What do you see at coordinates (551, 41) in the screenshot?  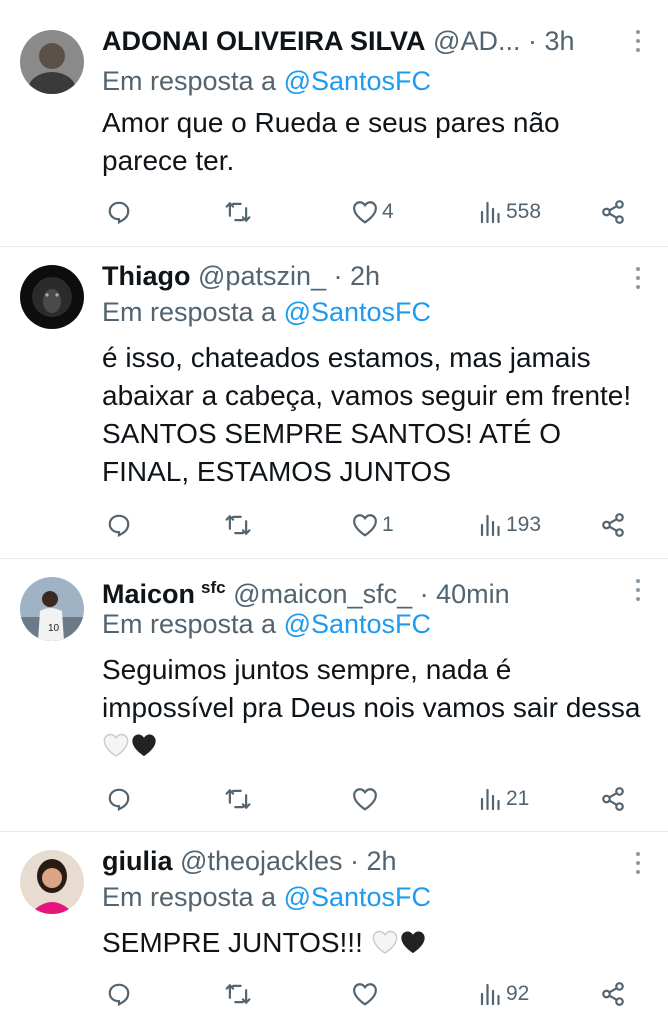 I see `timestamp: · 3h` at bounding box center [551, 41].